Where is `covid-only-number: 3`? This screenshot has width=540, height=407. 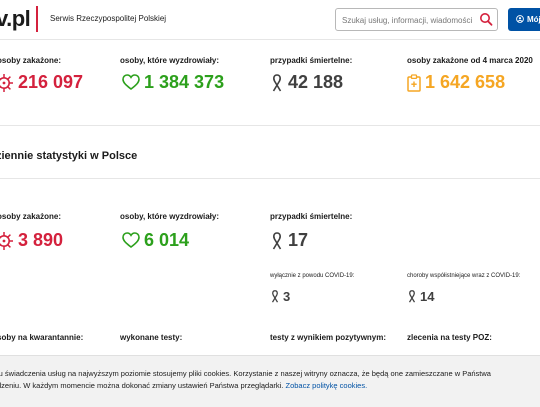 covid-only-number: 3 is located at coordinates (287, 296).